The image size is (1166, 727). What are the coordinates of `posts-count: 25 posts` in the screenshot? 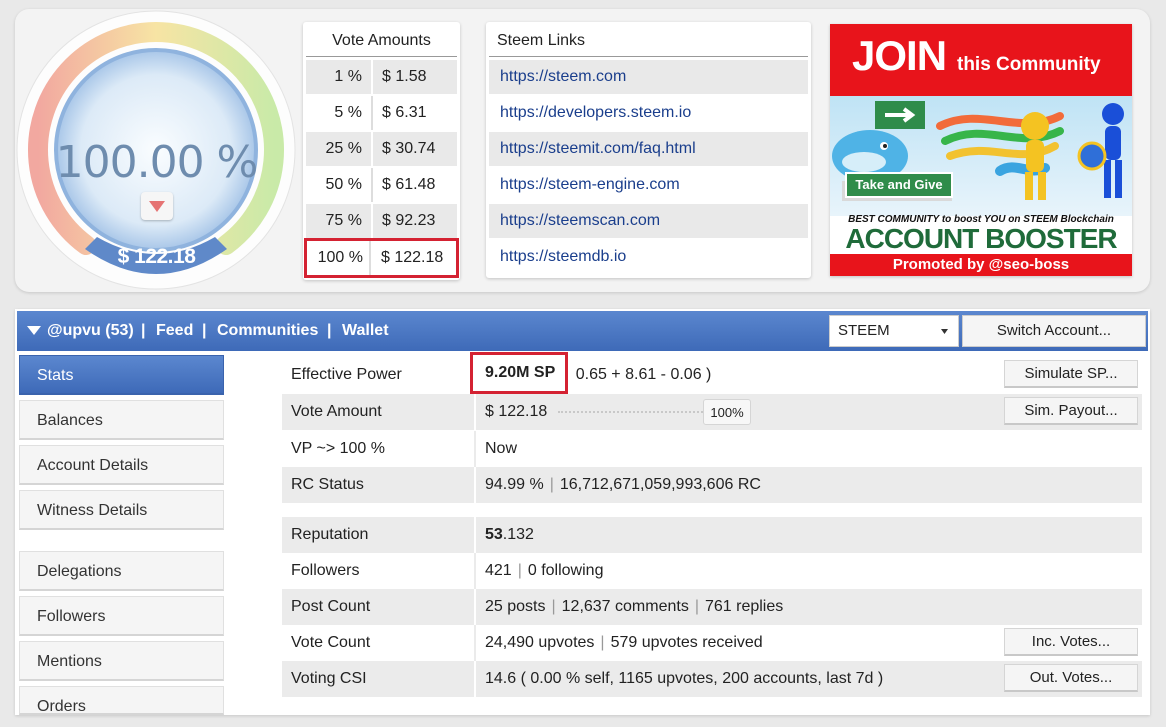 It's located at (515, 606).